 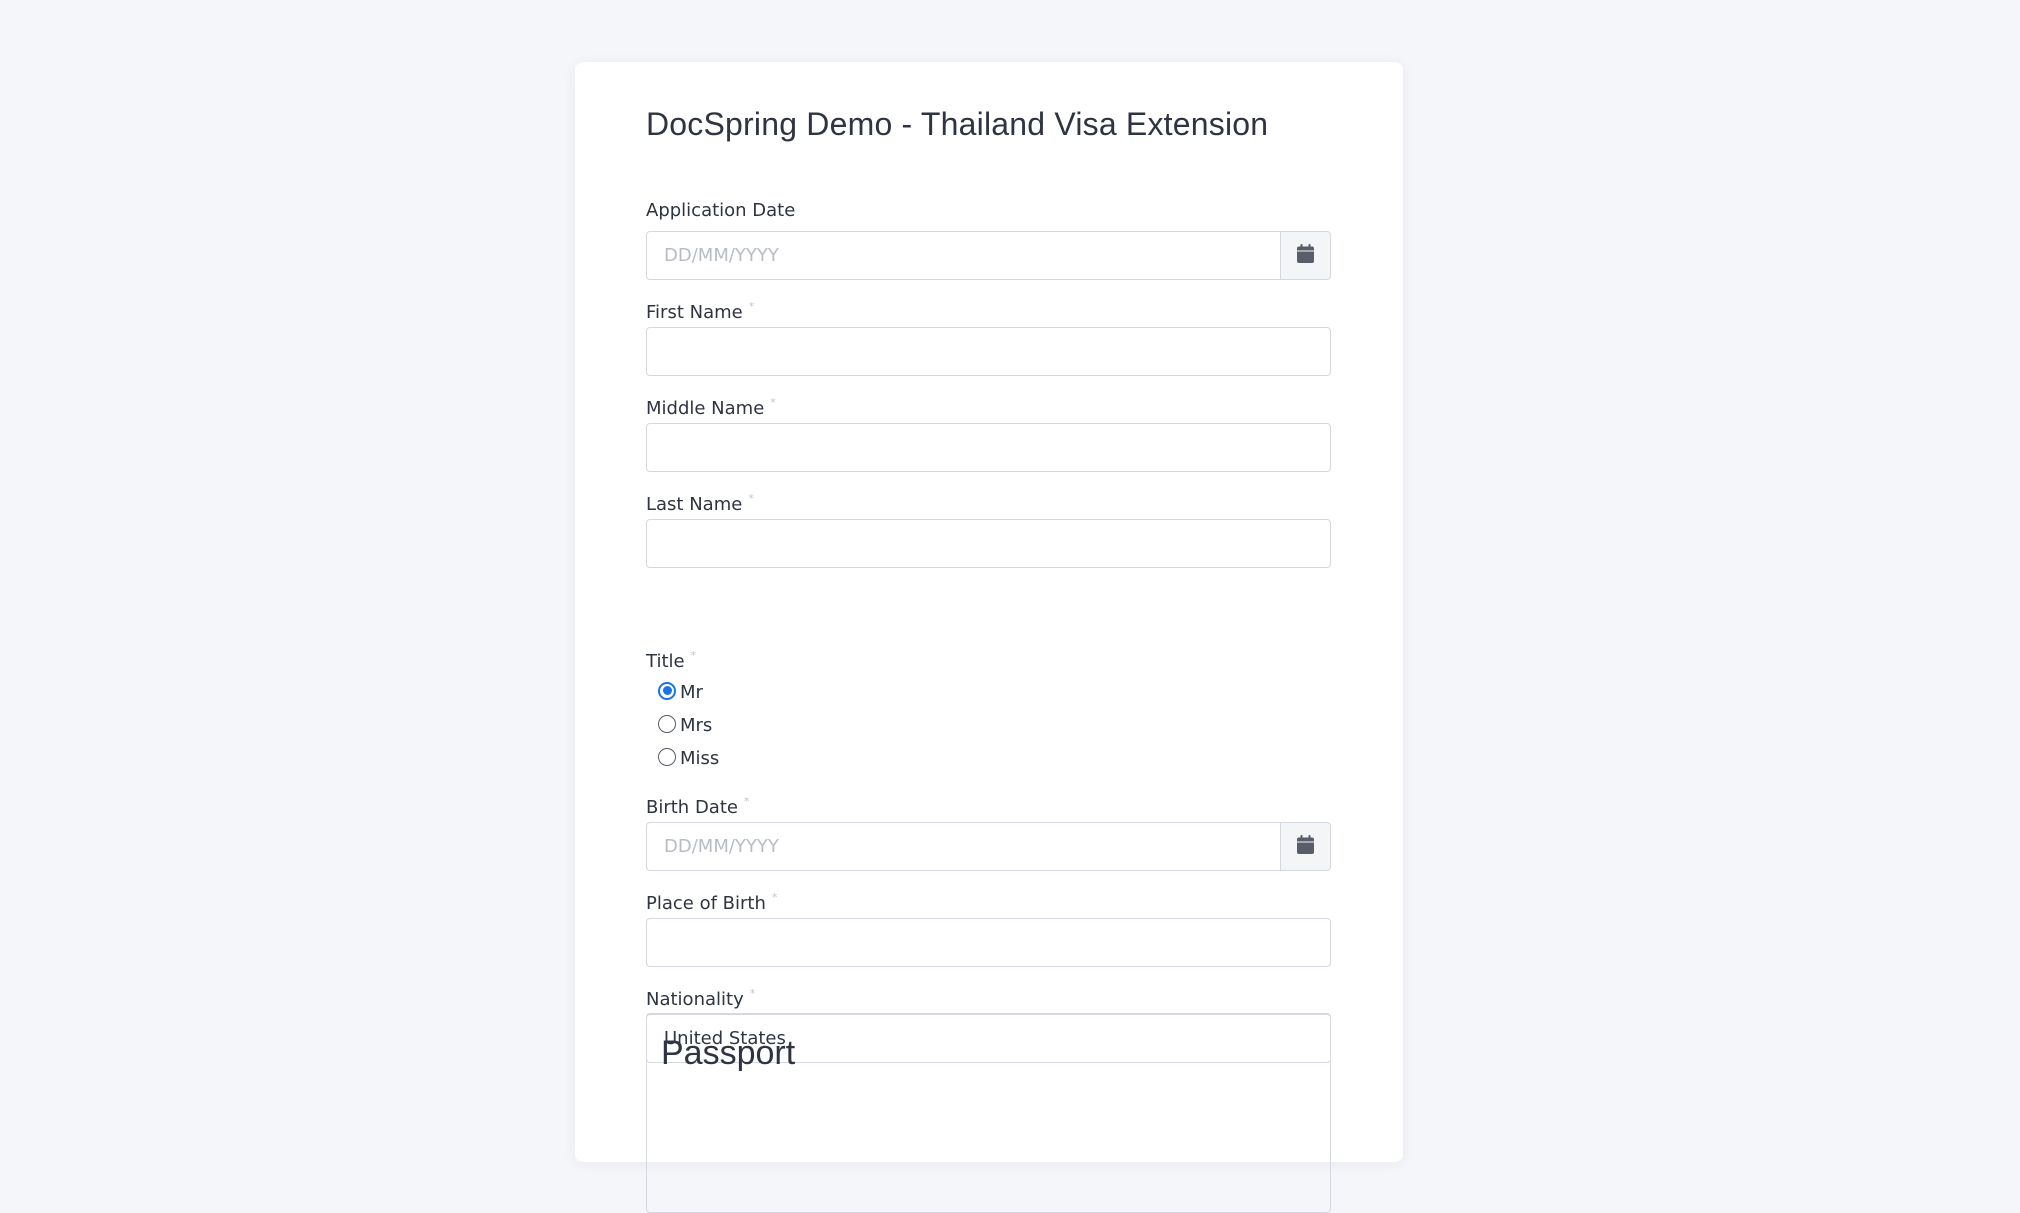 I want to click on application-date-input-group, so click(x=988, y=255).